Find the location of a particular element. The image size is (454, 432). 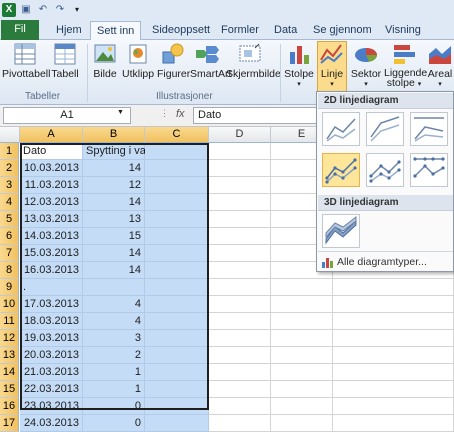

column-header-b: B is located at coordinates (114, 135).